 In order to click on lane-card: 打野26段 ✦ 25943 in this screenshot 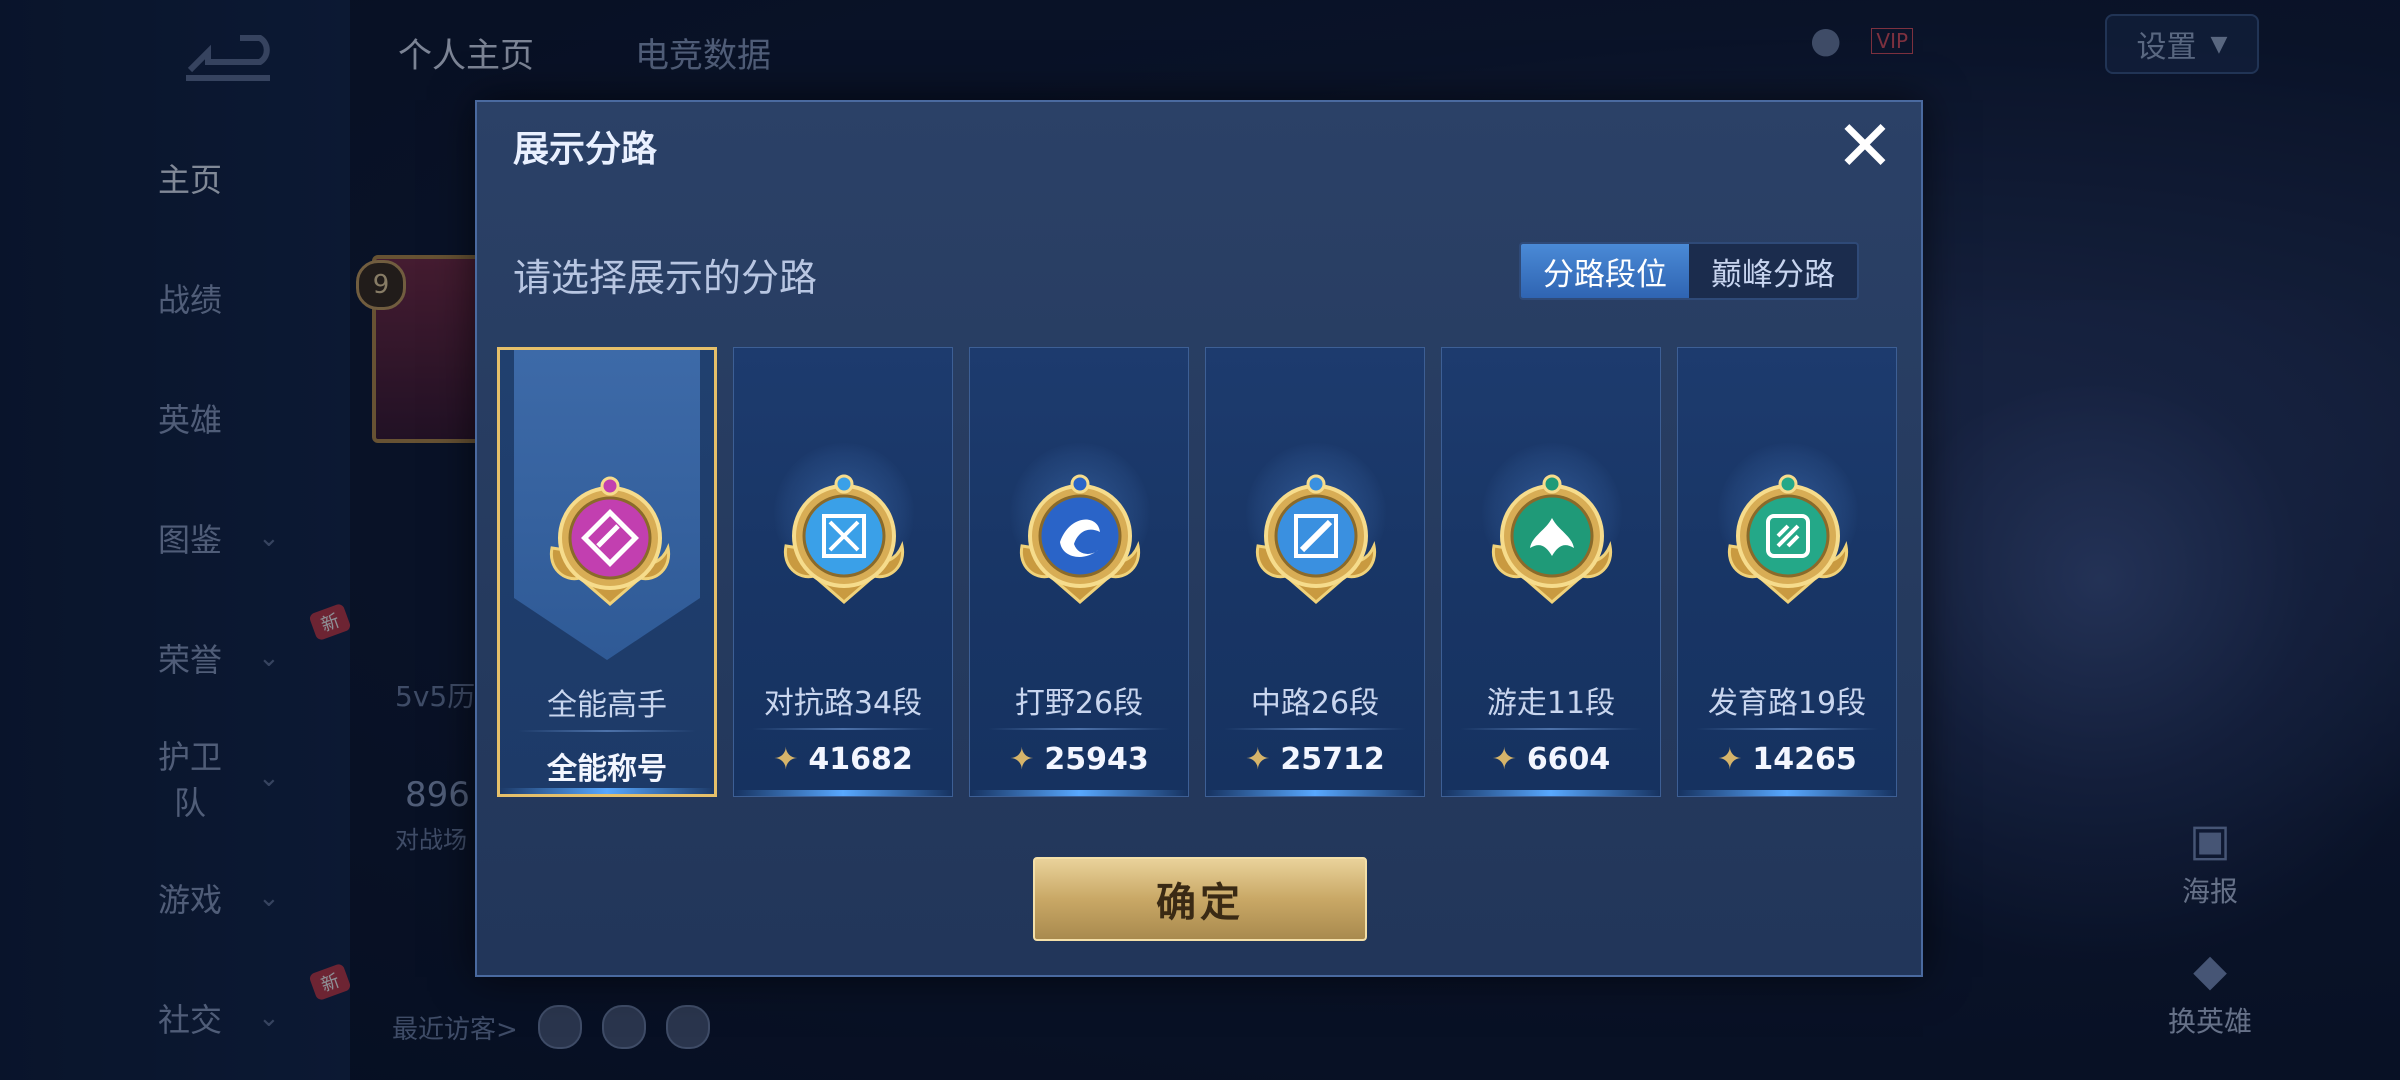, I will do `click(1079, 572)`.